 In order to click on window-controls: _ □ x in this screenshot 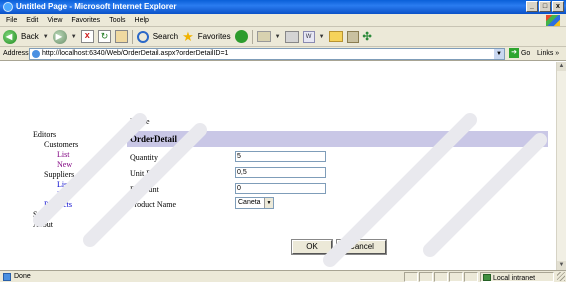, I will do `click(545, 6)`.